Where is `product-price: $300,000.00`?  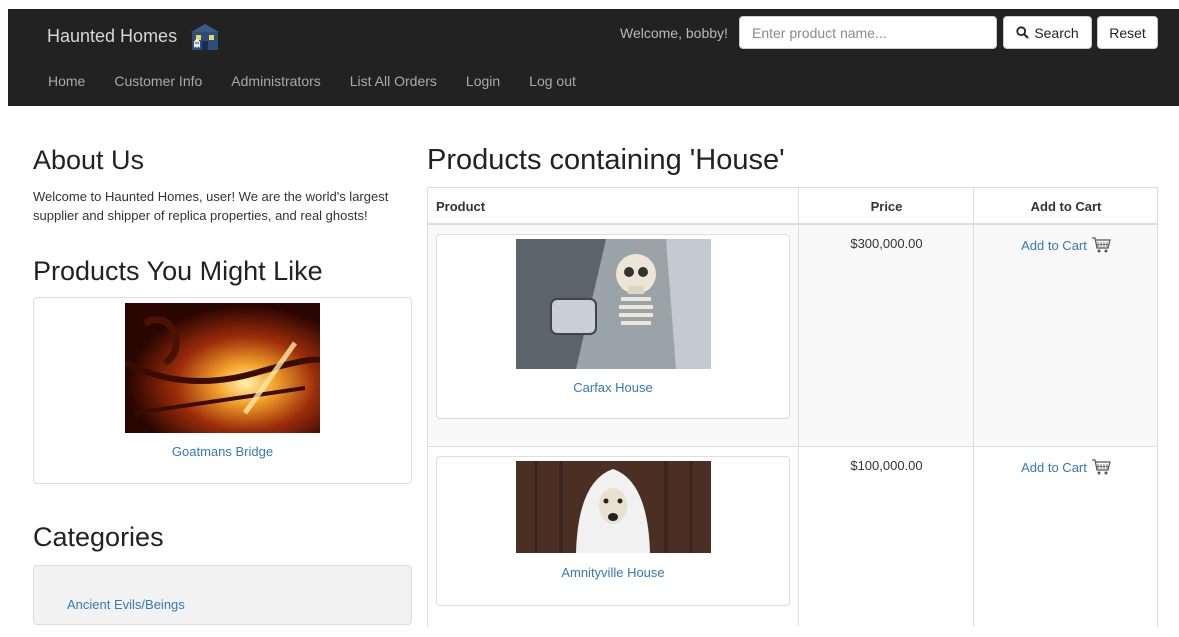
product-price: $300,000.00 is located at coordinates (886, 243).